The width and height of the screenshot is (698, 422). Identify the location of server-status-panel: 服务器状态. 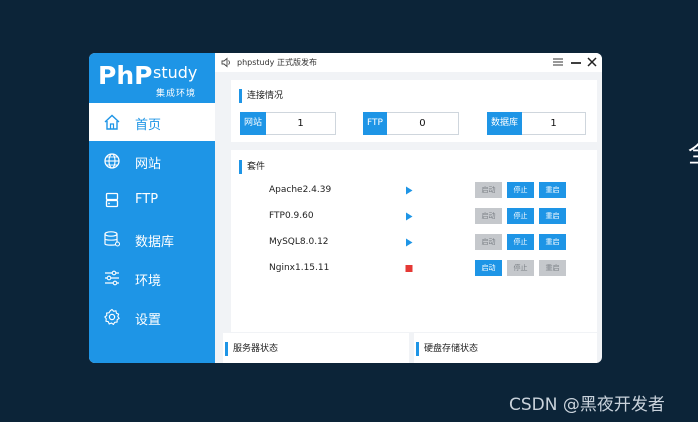
(316, 348).